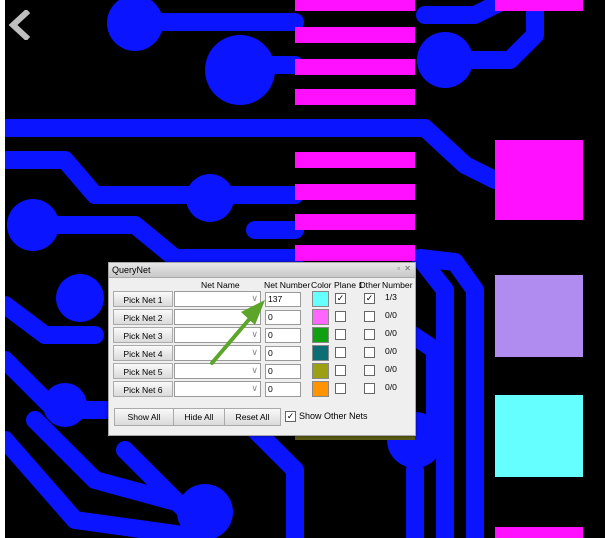 The width and height of the screenshot is (605, 538). I want to click on other-checkbox: ✓, so click(369, 298).